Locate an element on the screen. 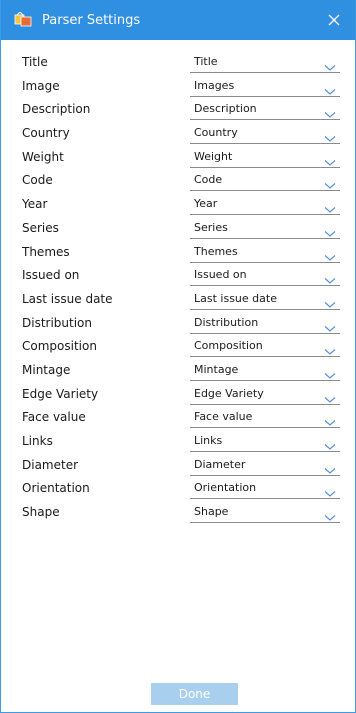 Image resolution: width=356 pixels, height=713 pixels. field-mapping-select: Composition is located at coordinates (265, 347).